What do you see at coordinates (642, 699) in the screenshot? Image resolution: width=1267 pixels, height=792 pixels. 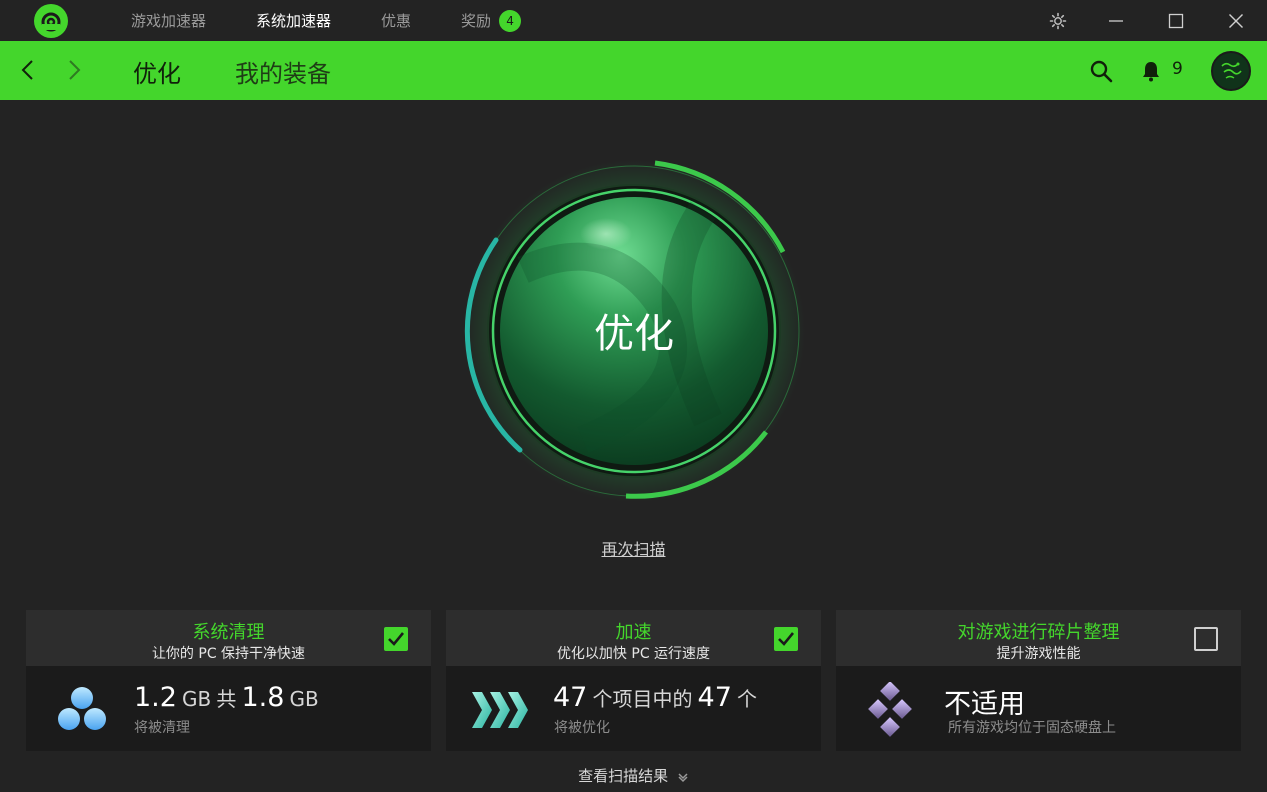 I see `speed-up-mid: 个项目中的` at bounding box center [642, 699].